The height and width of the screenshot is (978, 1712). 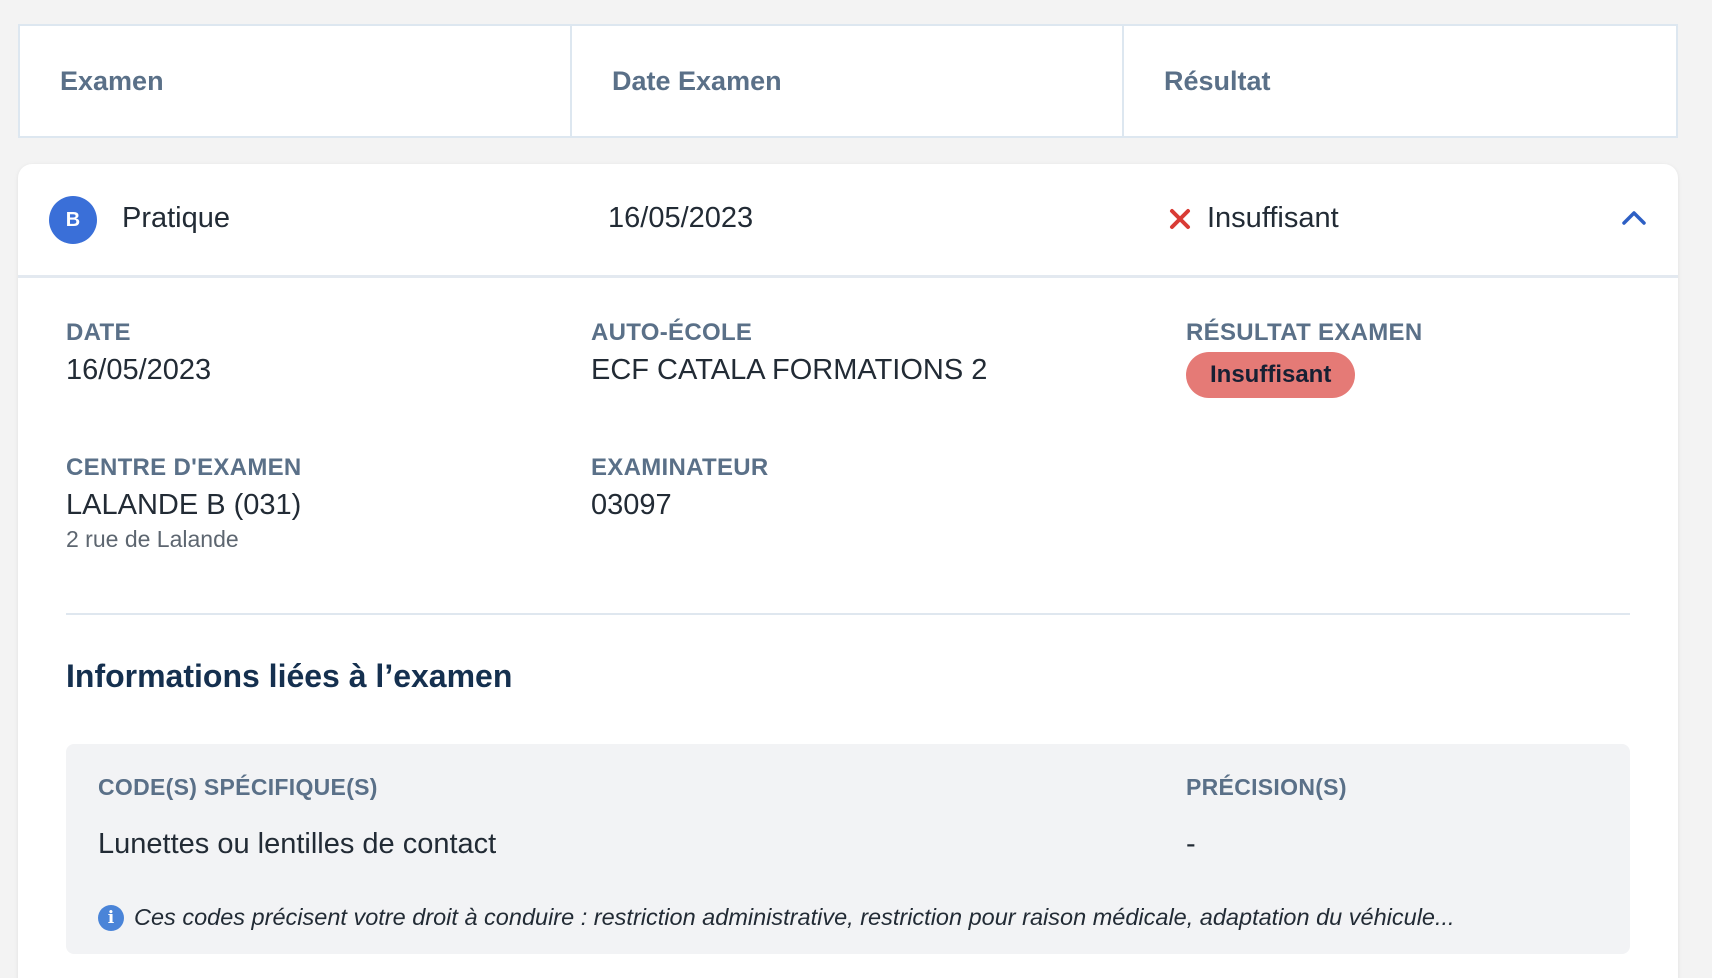 What do you see at coordinates (1271, 375) in the screenshot?
I see `result-status-badge: Insuffisant` at bounding box center [1271, 375].